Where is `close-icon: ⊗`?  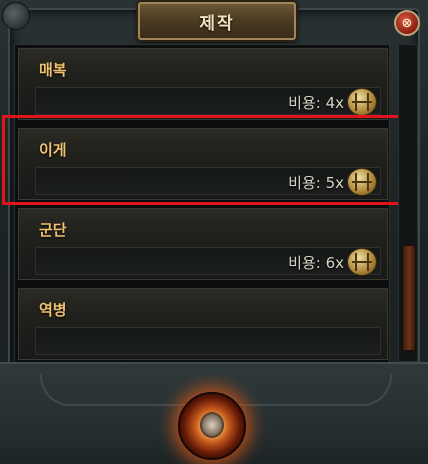 close-icon: ⊗ is located at coordinates (407, 23).